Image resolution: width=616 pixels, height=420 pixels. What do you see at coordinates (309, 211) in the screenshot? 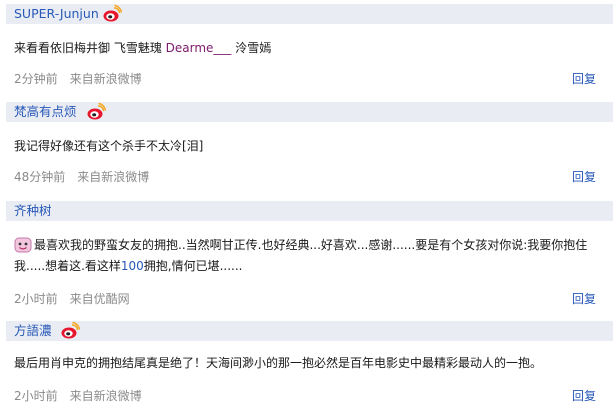
I see `comment-header: 齐种树` at bounding box center [309, 211].